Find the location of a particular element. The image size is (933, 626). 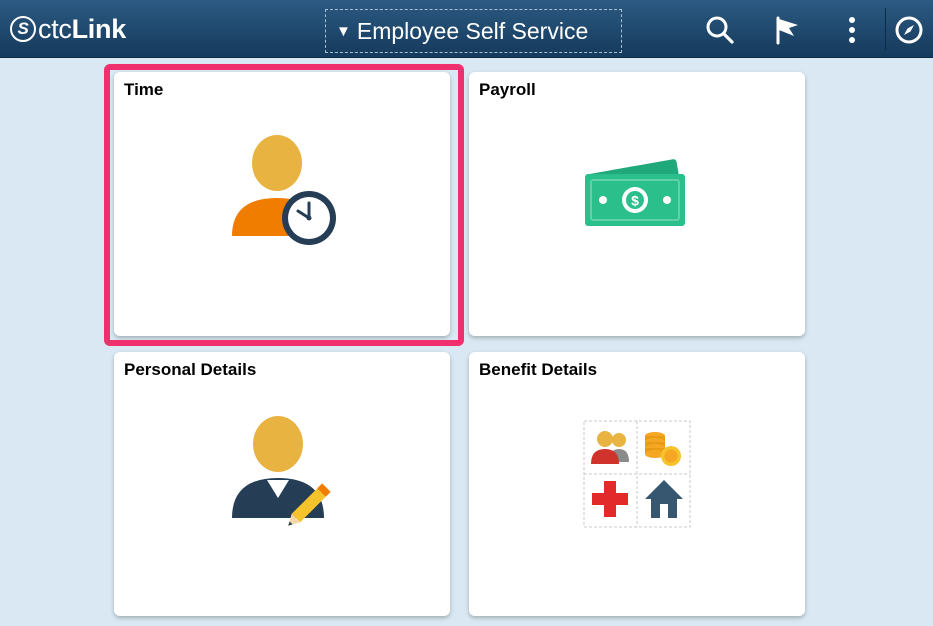

navbar-compass-icon is located at coordinates (909, 30).